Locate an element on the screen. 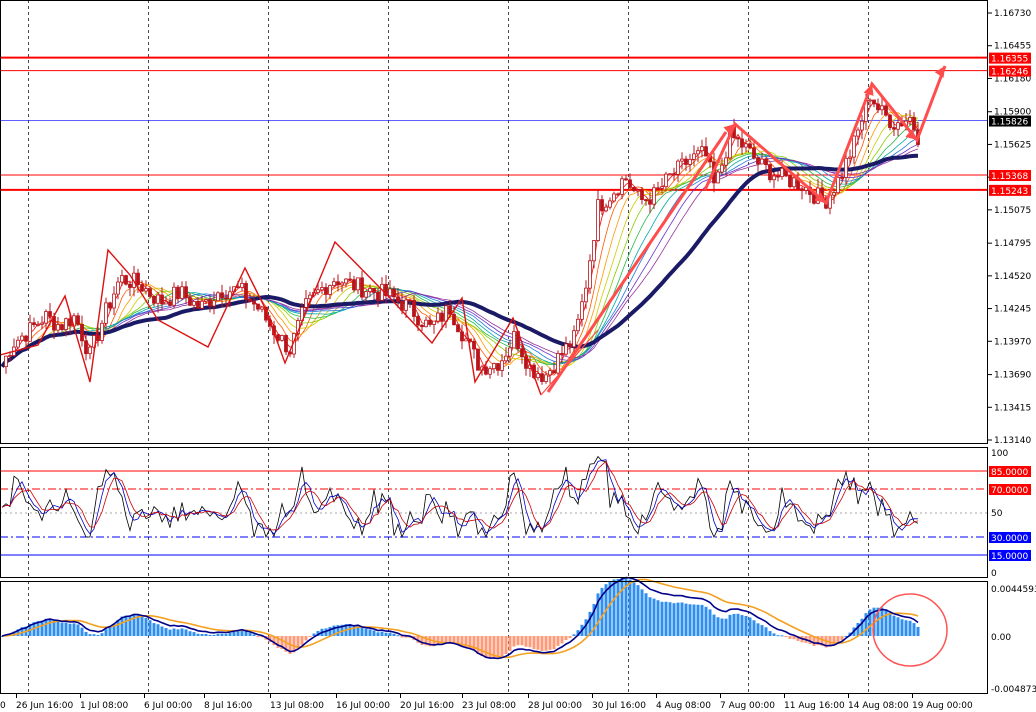 The width and height of the screenshot is (1036, 712). macd-top-label: 0.0044593 is located at coordinates (1013, 590).